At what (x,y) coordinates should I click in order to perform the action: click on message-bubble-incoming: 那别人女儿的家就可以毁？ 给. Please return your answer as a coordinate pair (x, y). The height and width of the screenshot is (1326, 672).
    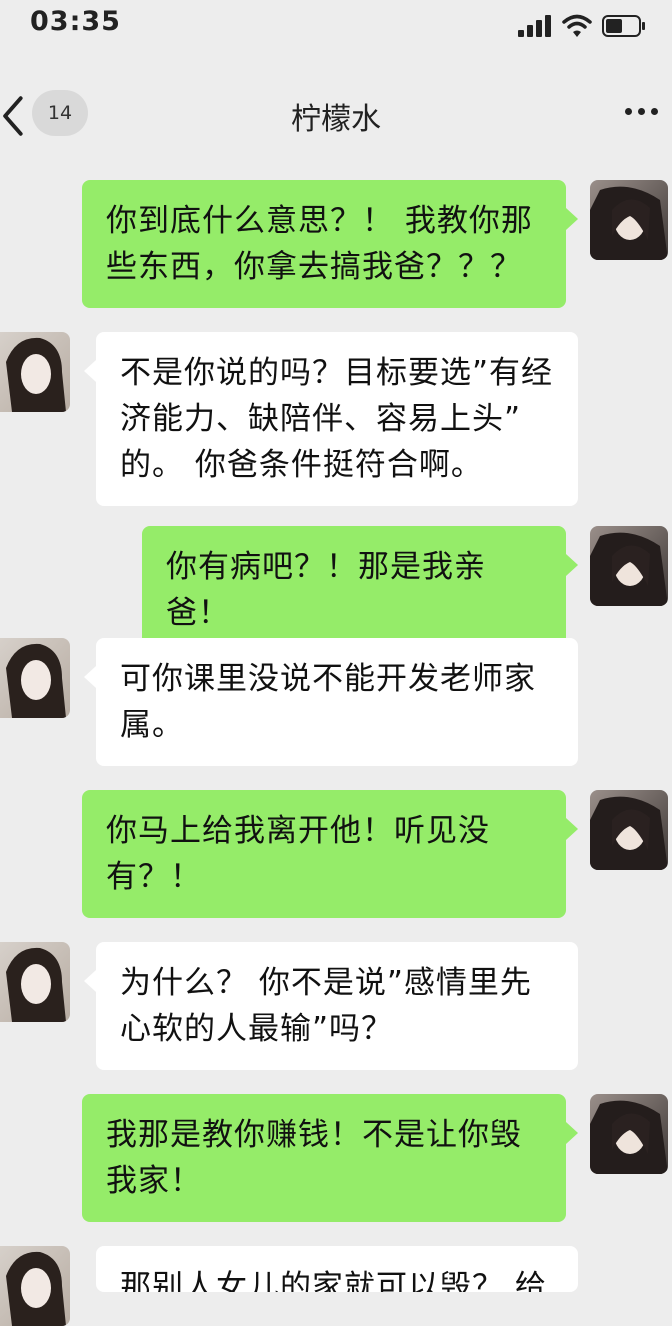
    Looking at the image, I should click on (337, 1269).